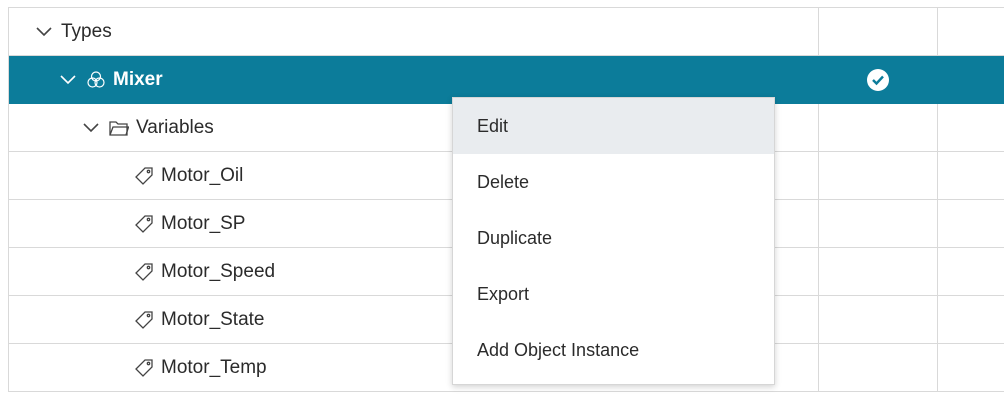 The width and height of the screenshot is (1004, 394). I want to click on menu-item-duplicate: Duplicate, so click(613, 238).